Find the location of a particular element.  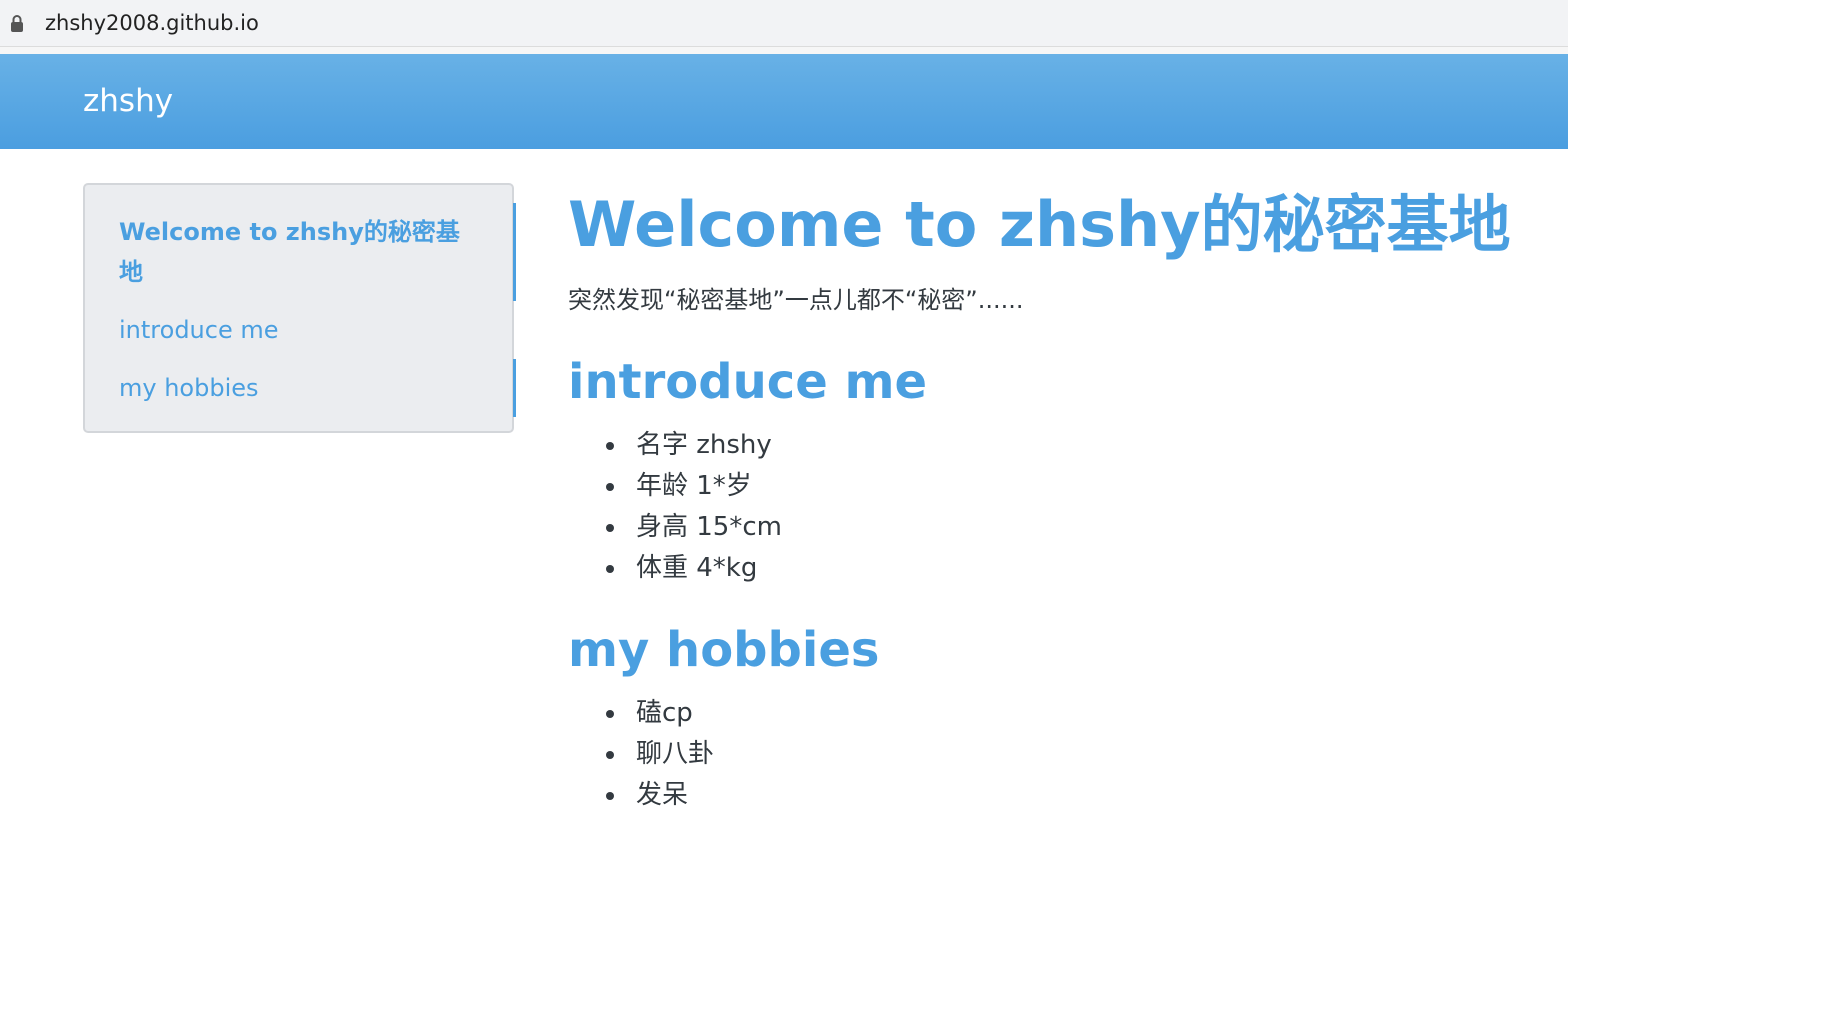

list-item: 体重 4*kg is located at coordinates (675, 568).